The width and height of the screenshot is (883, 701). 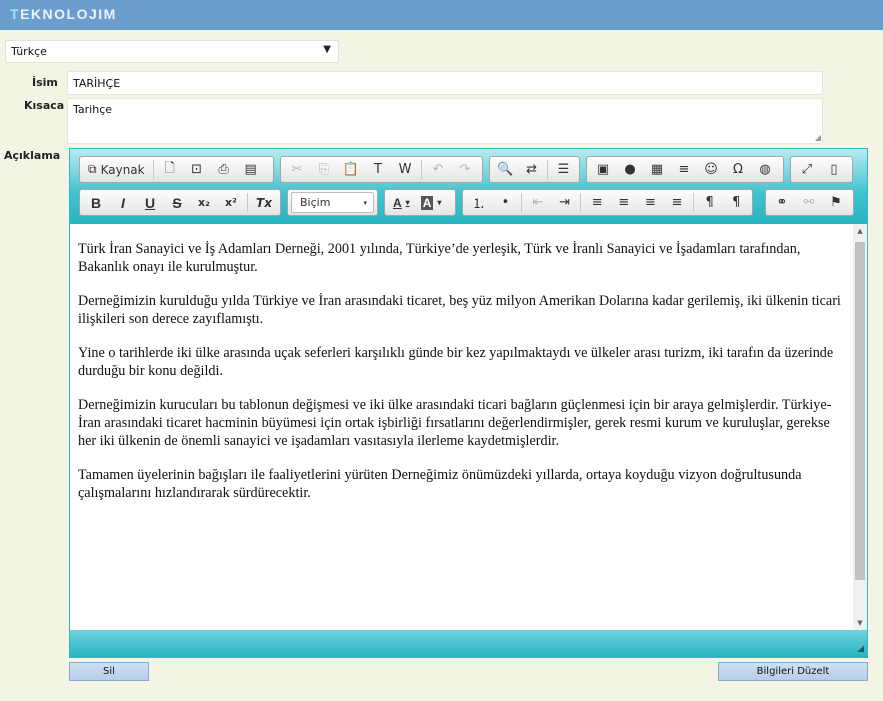 I want to click on print-icon: ⎙, so click(x=223, y=169).